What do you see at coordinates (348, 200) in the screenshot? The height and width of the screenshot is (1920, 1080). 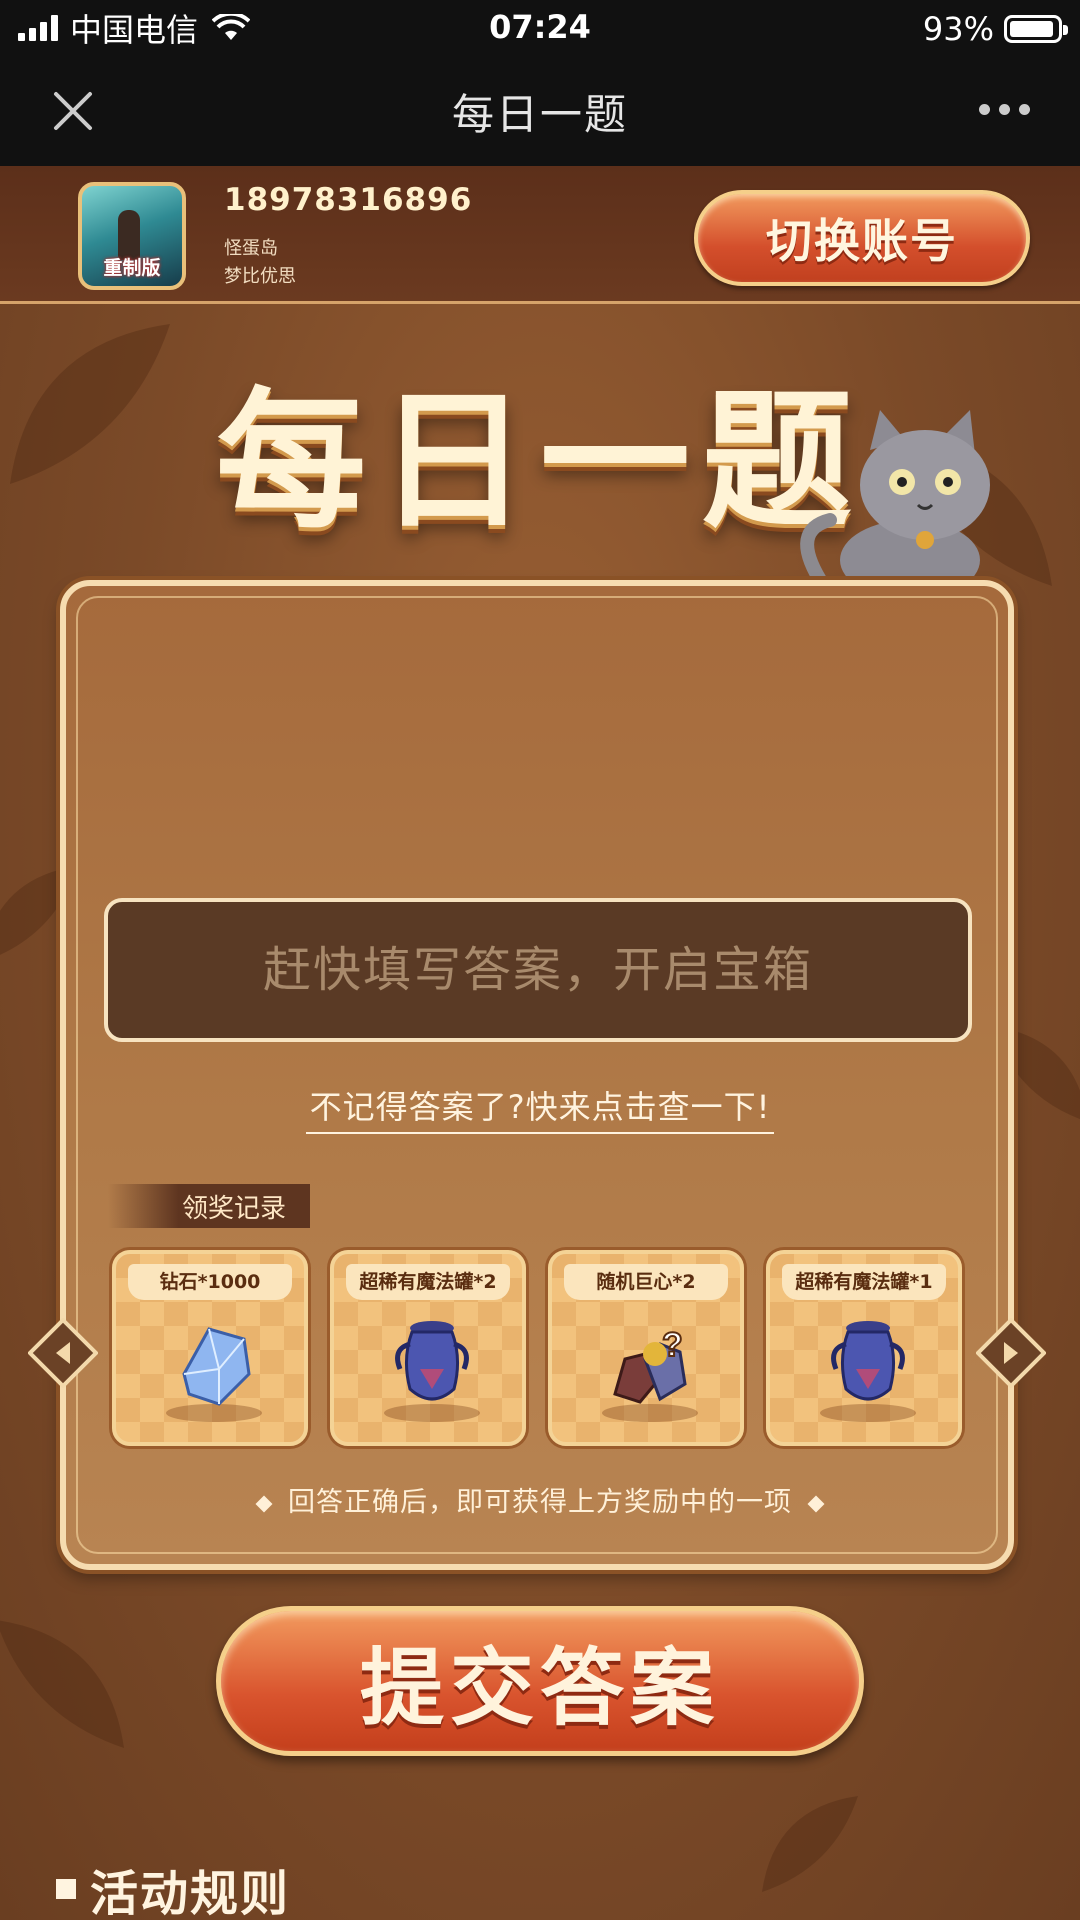 I see `account-phone: 18978316896` at bounding box center [348, 200].